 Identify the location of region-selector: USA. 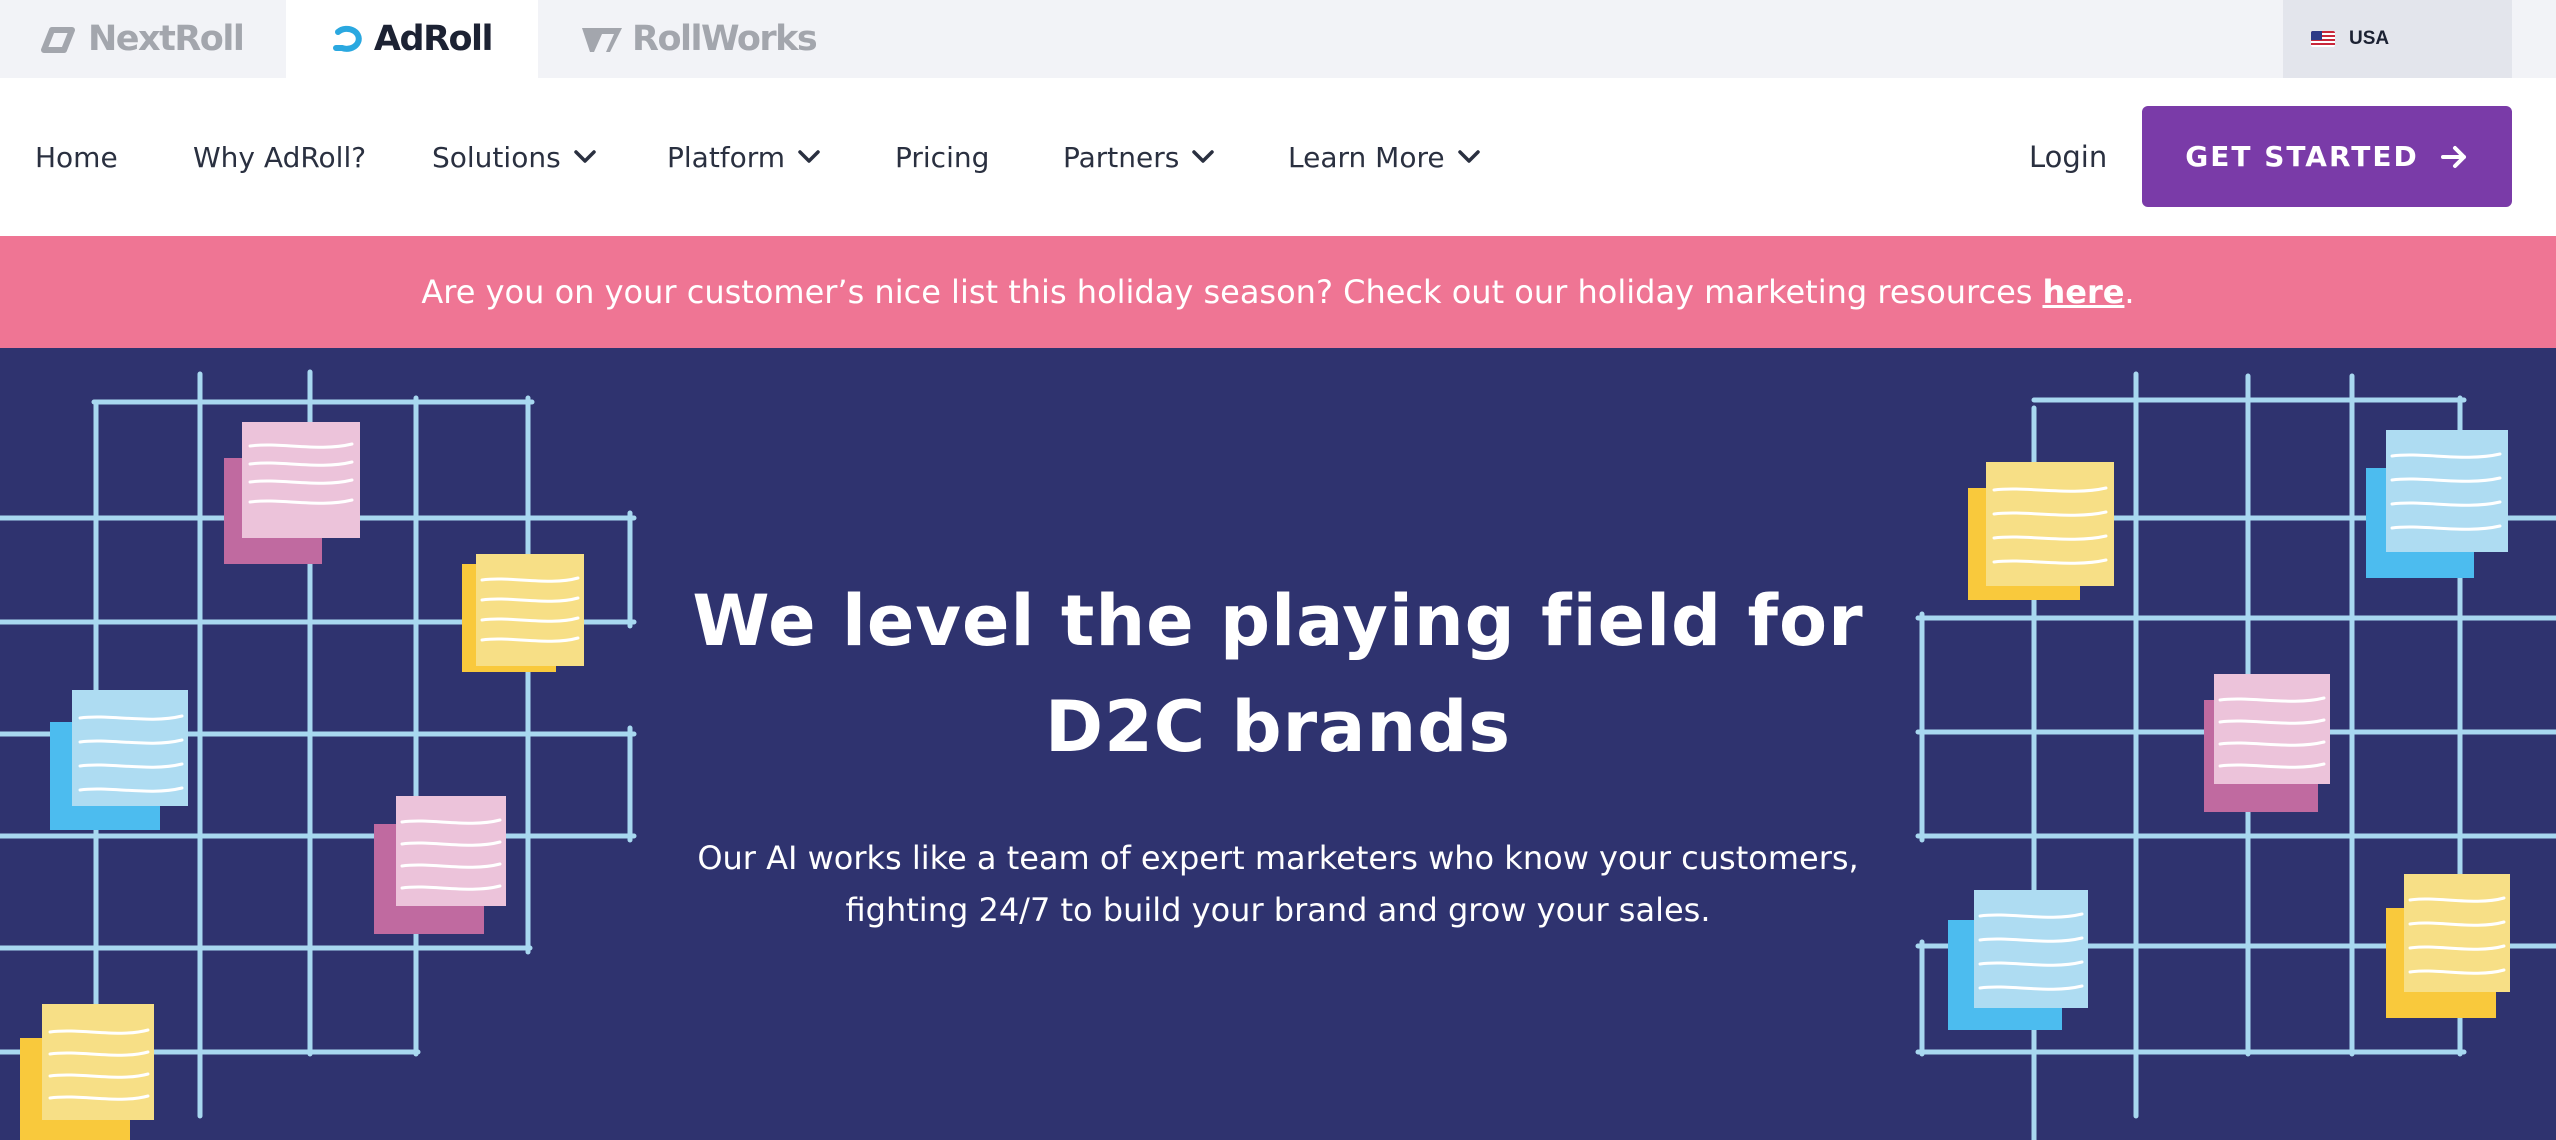
(2397, 39).